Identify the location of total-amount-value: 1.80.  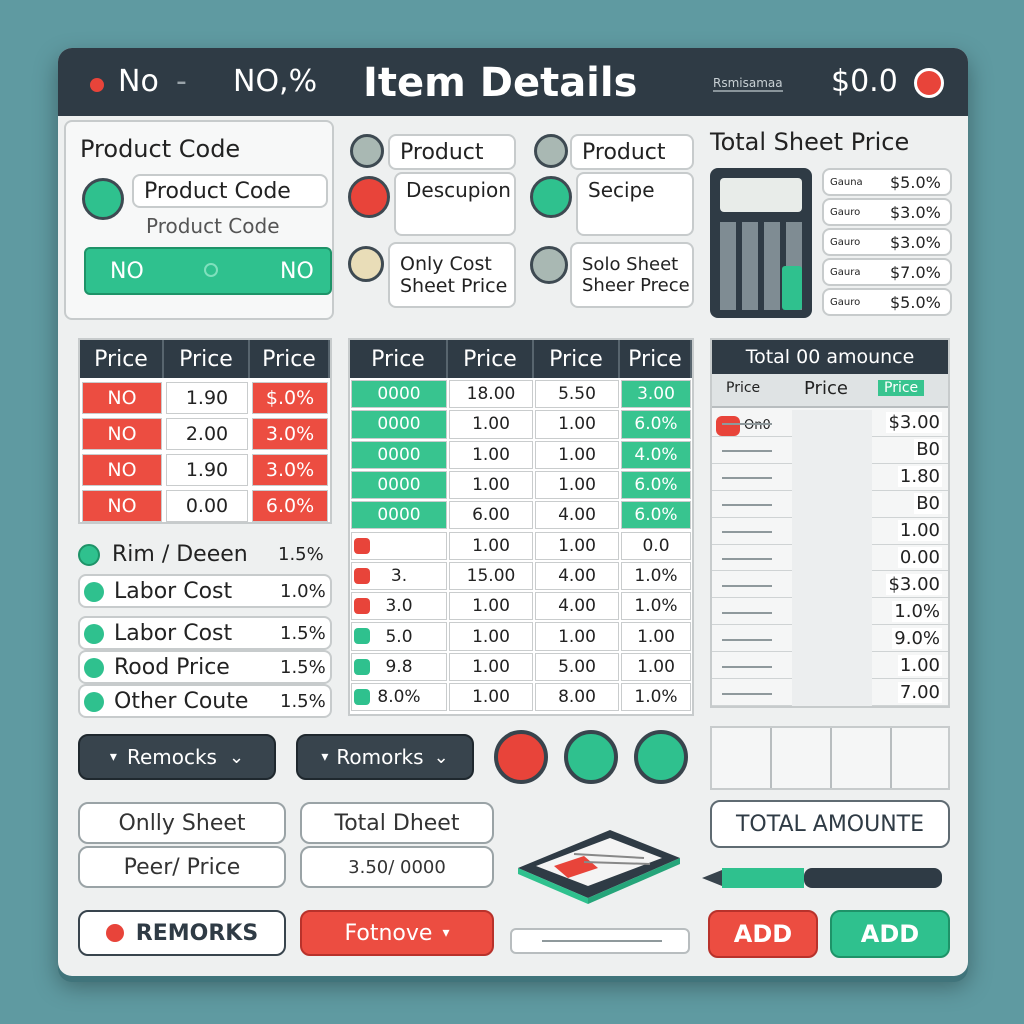
(919, 477).